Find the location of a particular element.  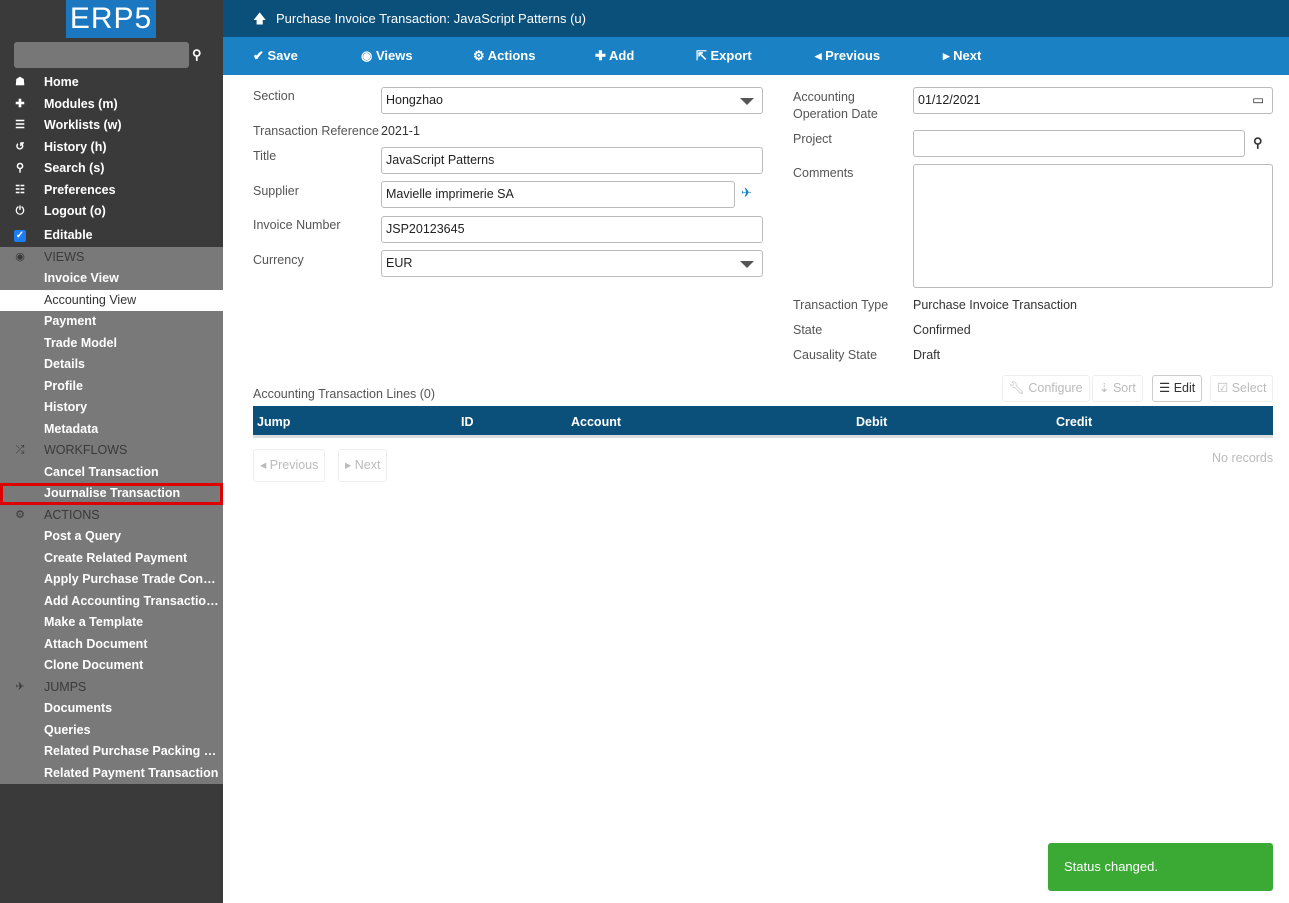

edit-button: ☰ Edit is located at coordinates (1177, 388).